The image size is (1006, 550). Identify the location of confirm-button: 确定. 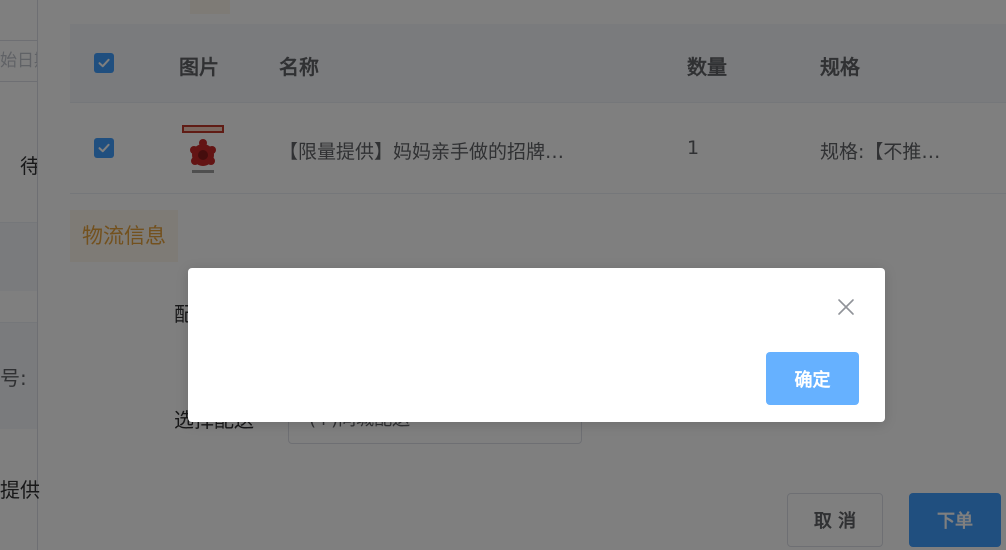
(812, 378).